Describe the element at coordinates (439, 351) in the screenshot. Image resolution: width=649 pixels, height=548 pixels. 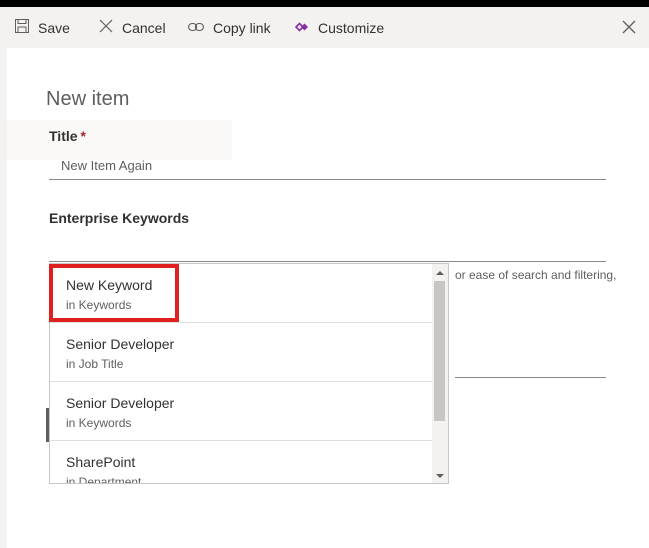
I see `scrollbar-thumb` at that location.